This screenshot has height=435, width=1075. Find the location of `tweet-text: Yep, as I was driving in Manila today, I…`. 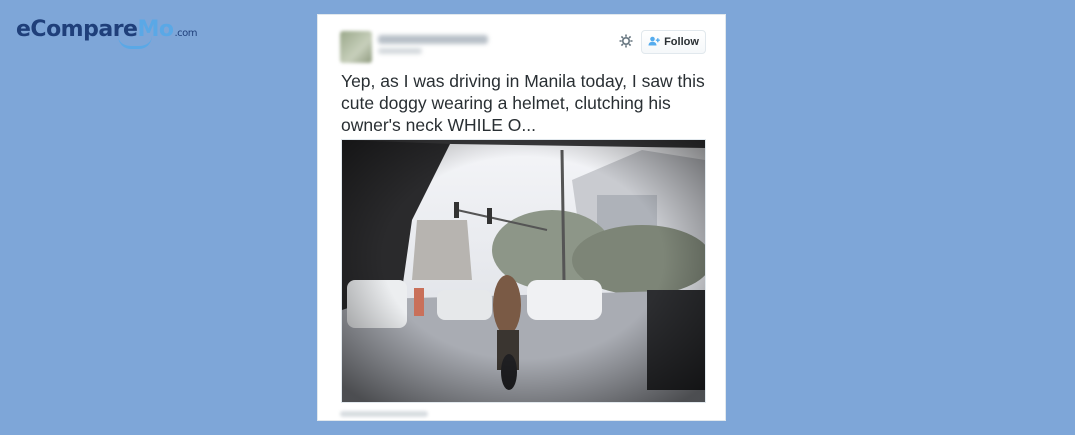

tweet-text: Yep, as I was driving in Manila today, I… is located at coordinates (523, 103).